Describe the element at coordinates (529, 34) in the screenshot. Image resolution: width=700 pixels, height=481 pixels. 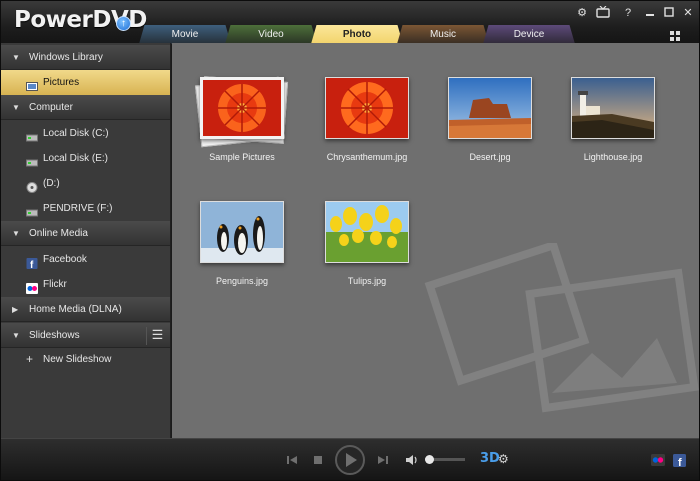
I see `tab-device: Device` at that location.